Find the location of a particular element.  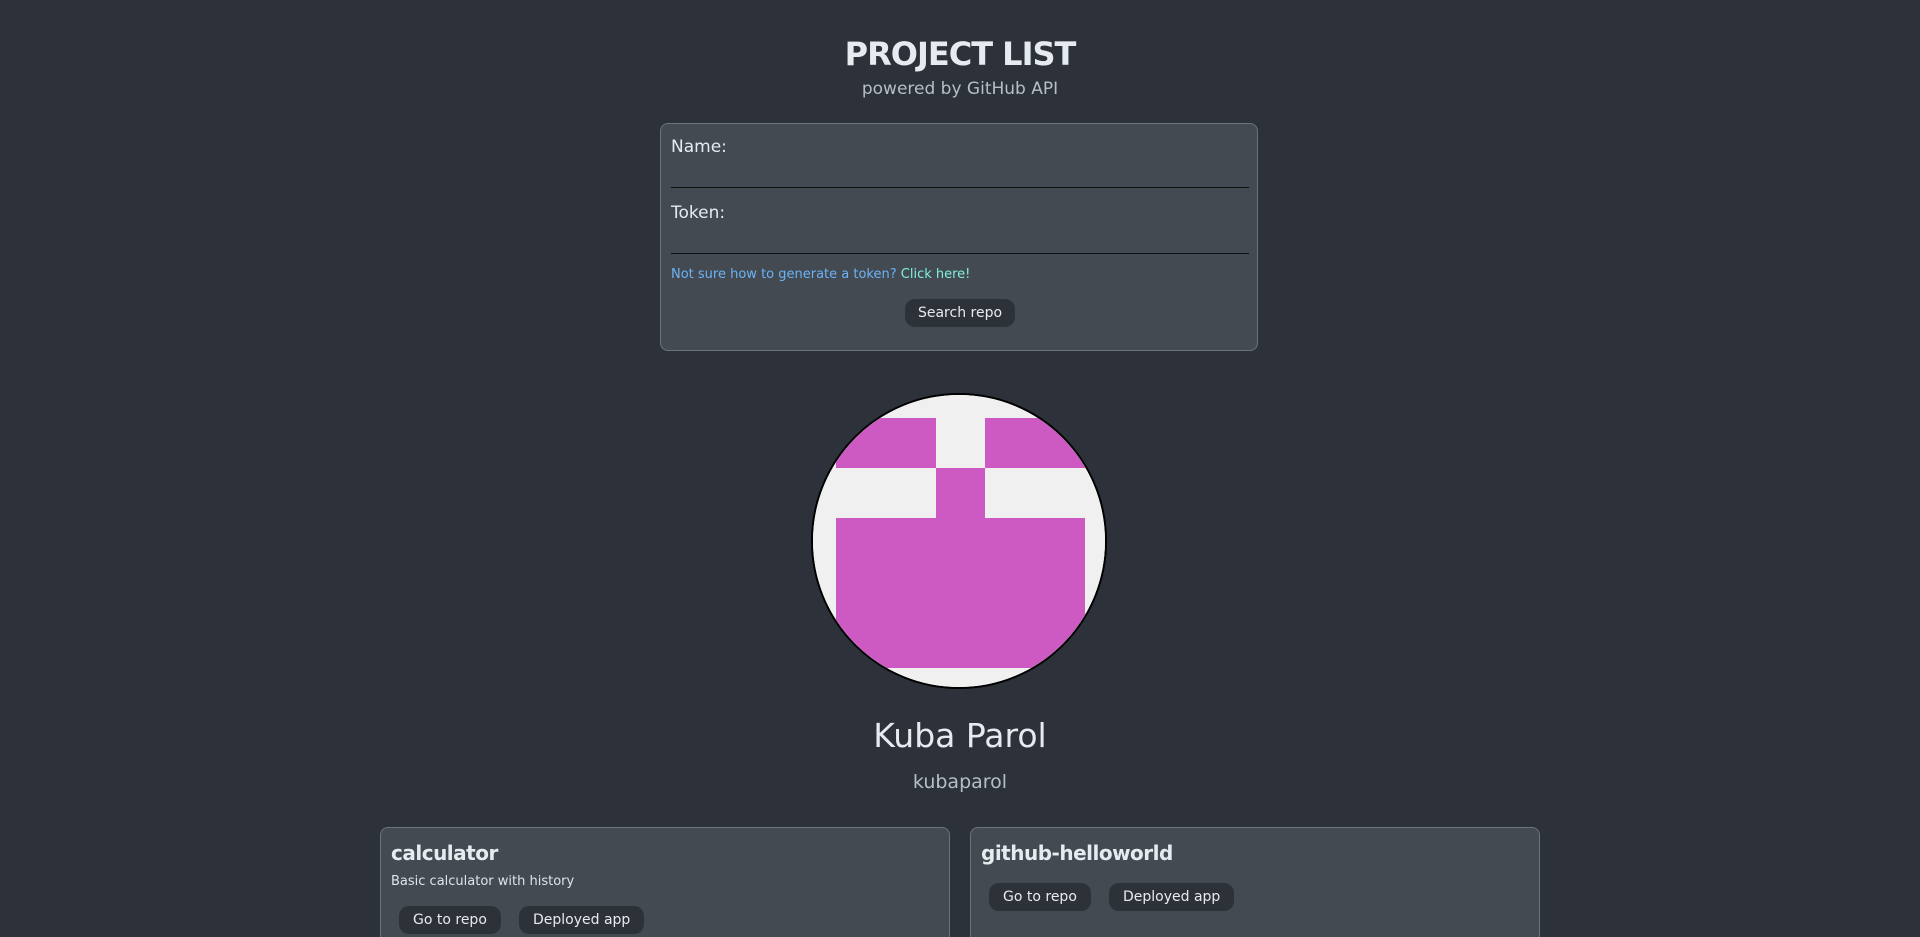

repo-name: calculator is located at coordinates (444, 853).